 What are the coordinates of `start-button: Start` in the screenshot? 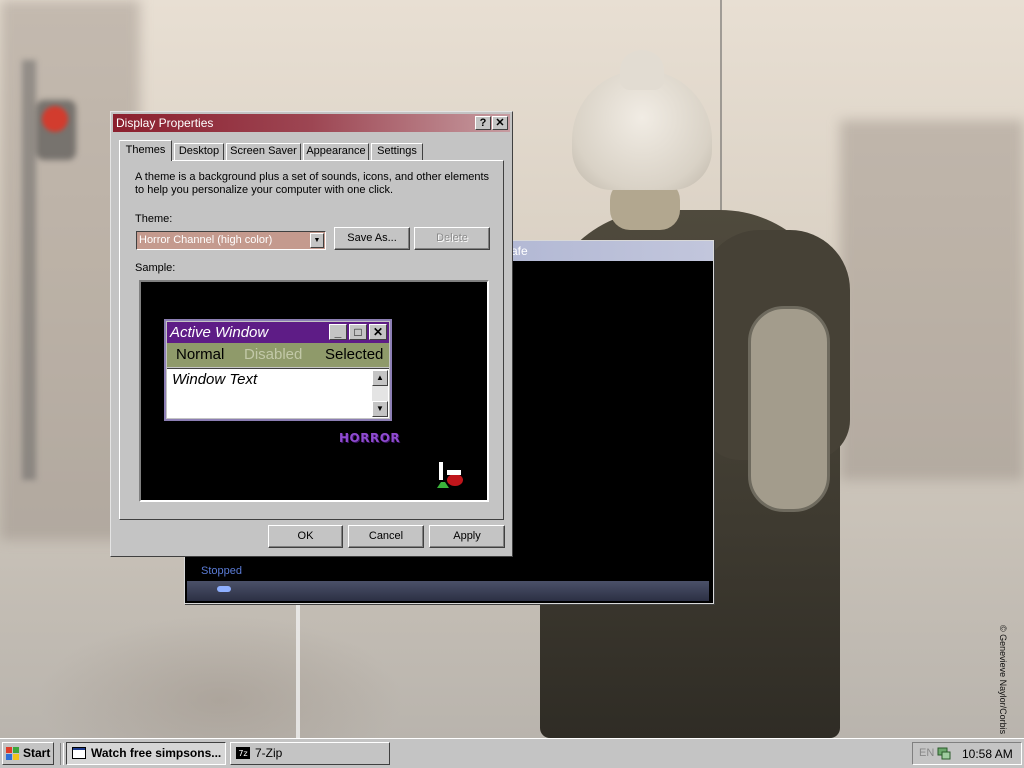 It's located at (28, 753).